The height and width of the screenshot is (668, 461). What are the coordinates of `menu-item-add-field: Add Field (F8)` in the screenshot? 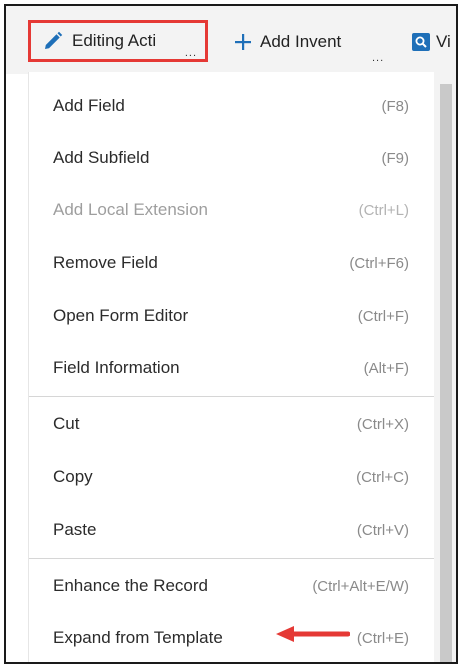 It's located at (232, 106).